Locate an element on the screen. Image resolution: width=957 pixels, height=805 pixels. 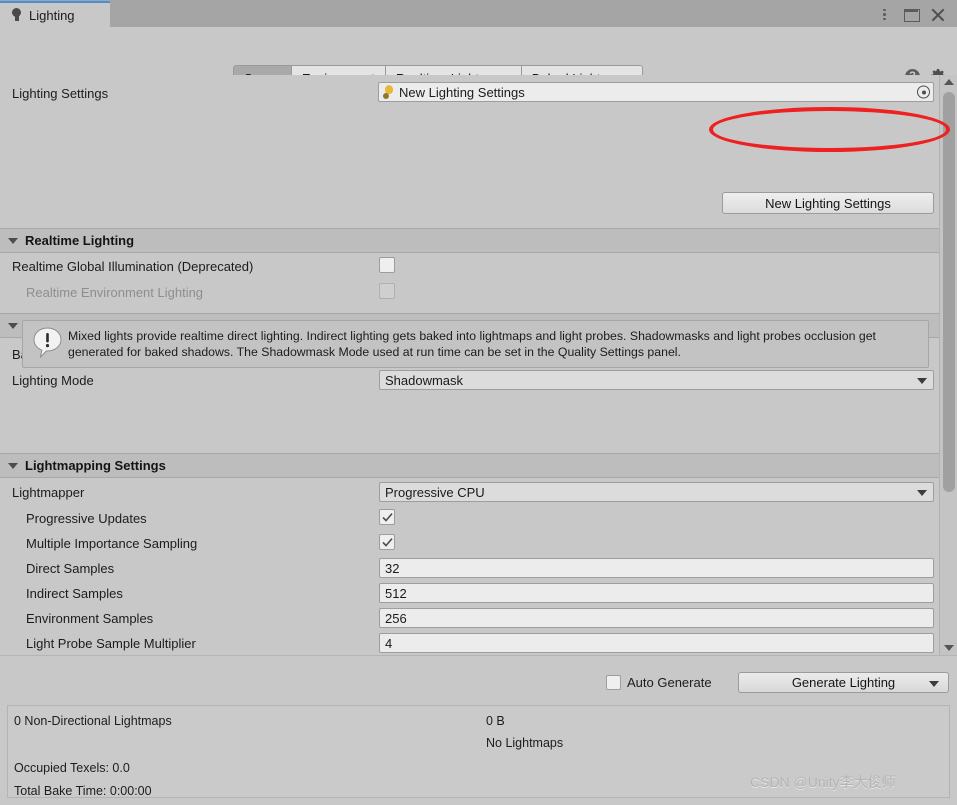
input-environment-samples: 256 is located at coordinates (656, 618).